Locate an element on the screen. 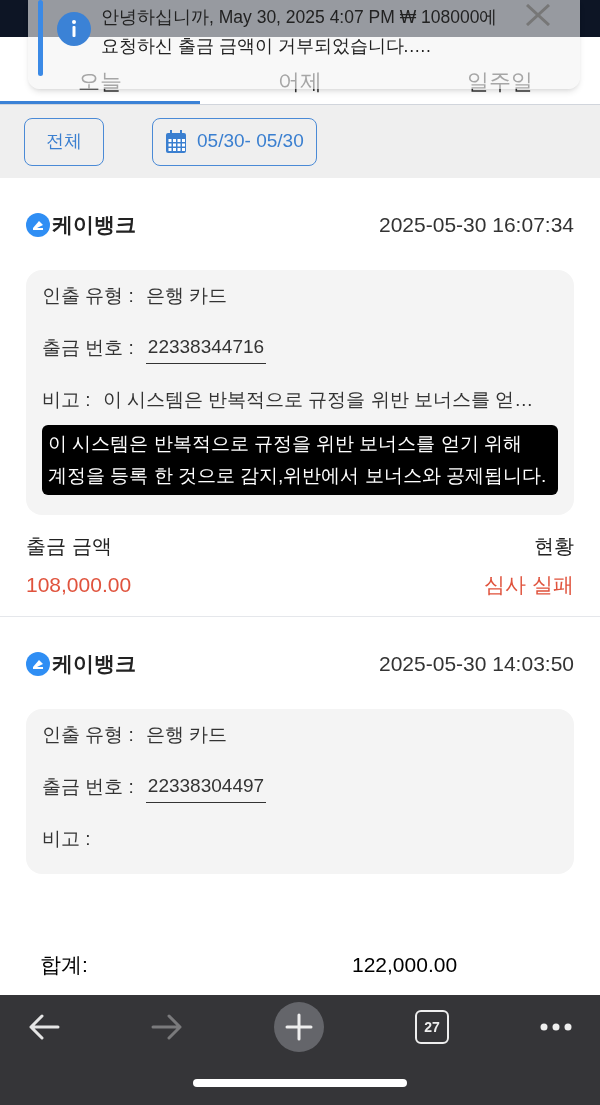  status-label: 현황 is located at coordinates (554, 546).